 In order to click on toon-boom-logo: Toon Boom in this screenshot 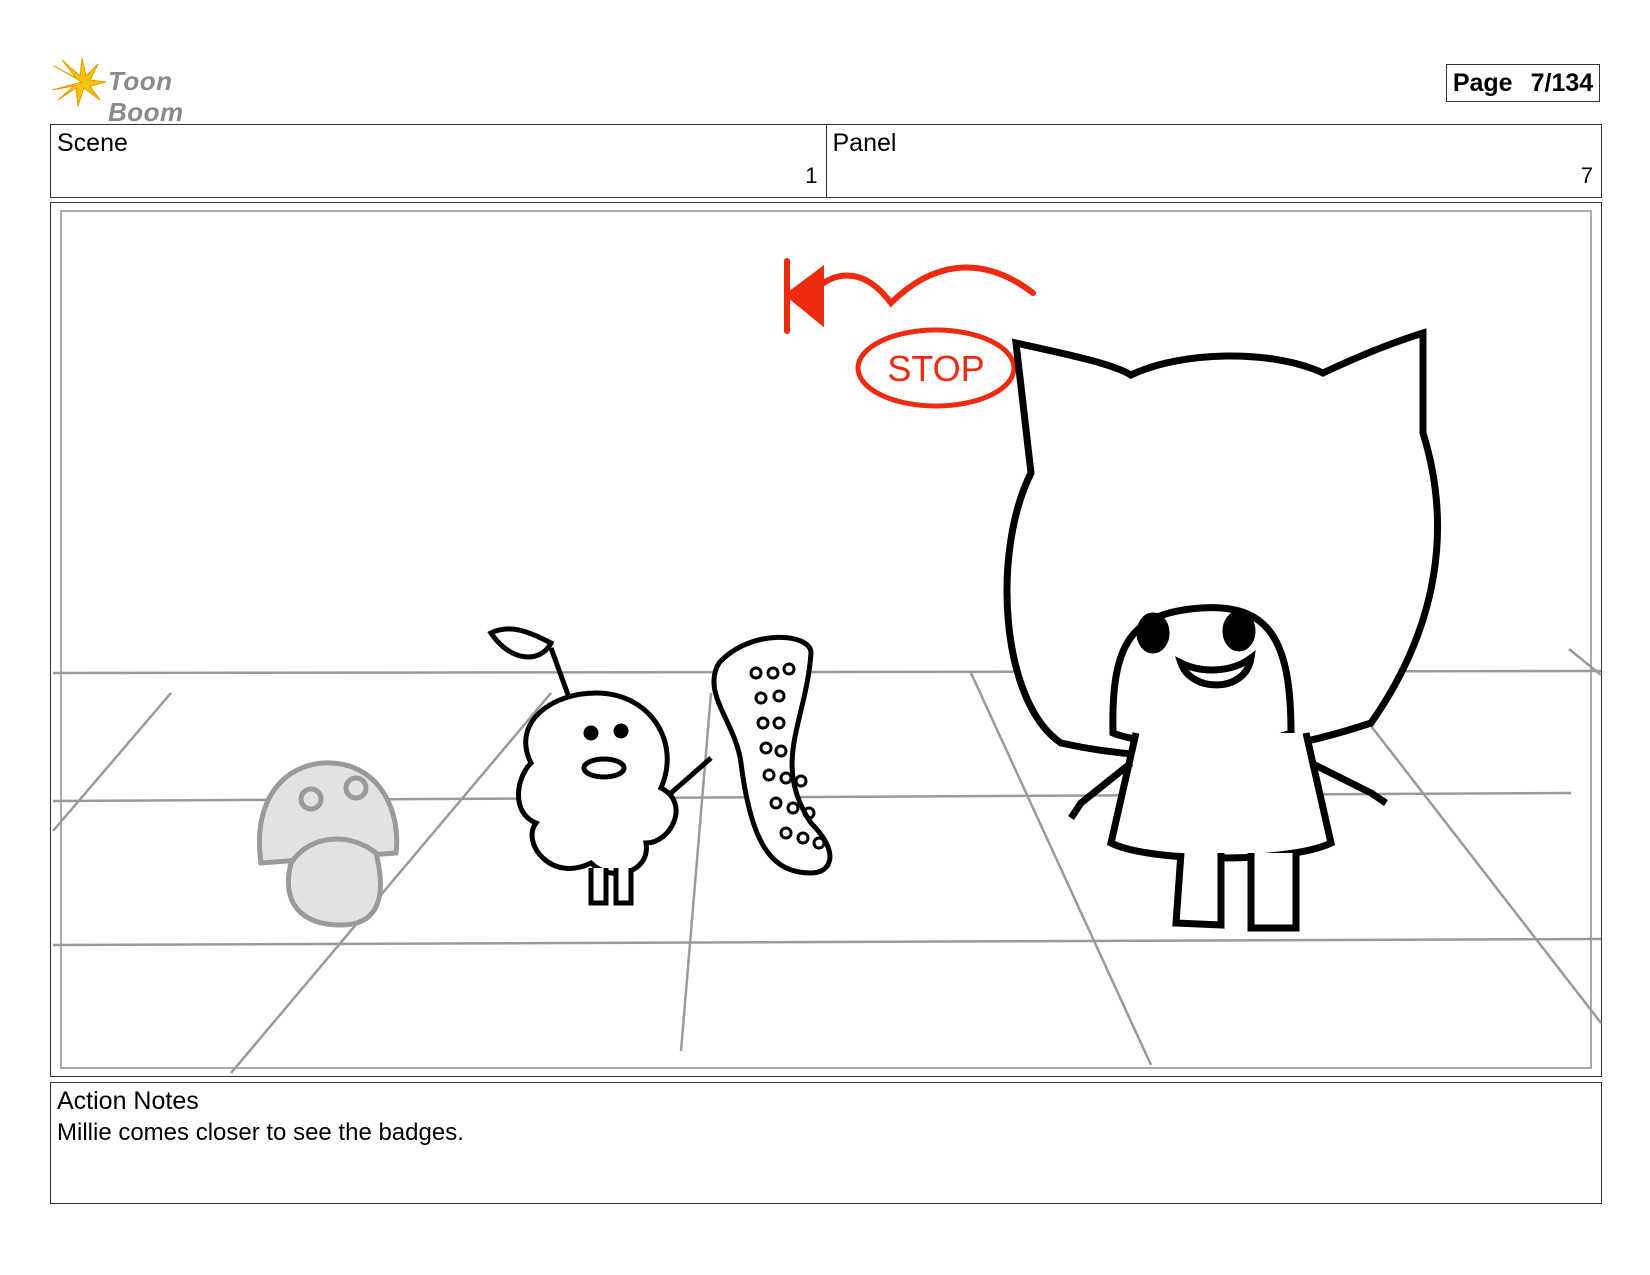, I will do `click(152, 91)`.